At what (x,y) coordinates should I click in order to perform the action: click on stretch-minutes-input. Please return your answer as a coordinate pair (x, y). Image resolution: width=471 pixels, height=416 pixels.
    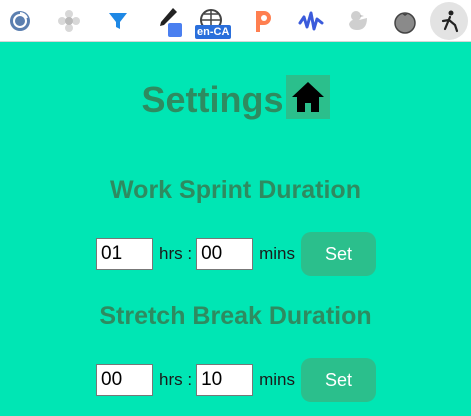
    Looking at the image, I should click on (225, 380).